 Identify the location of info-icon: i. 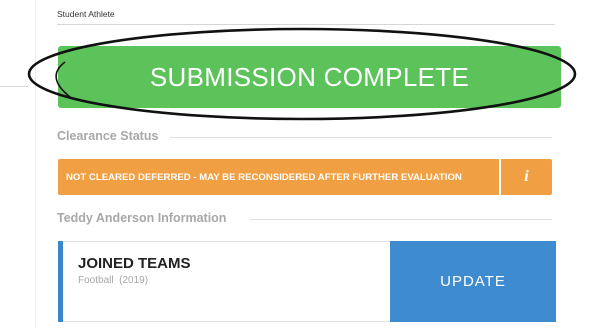
(526, 177).